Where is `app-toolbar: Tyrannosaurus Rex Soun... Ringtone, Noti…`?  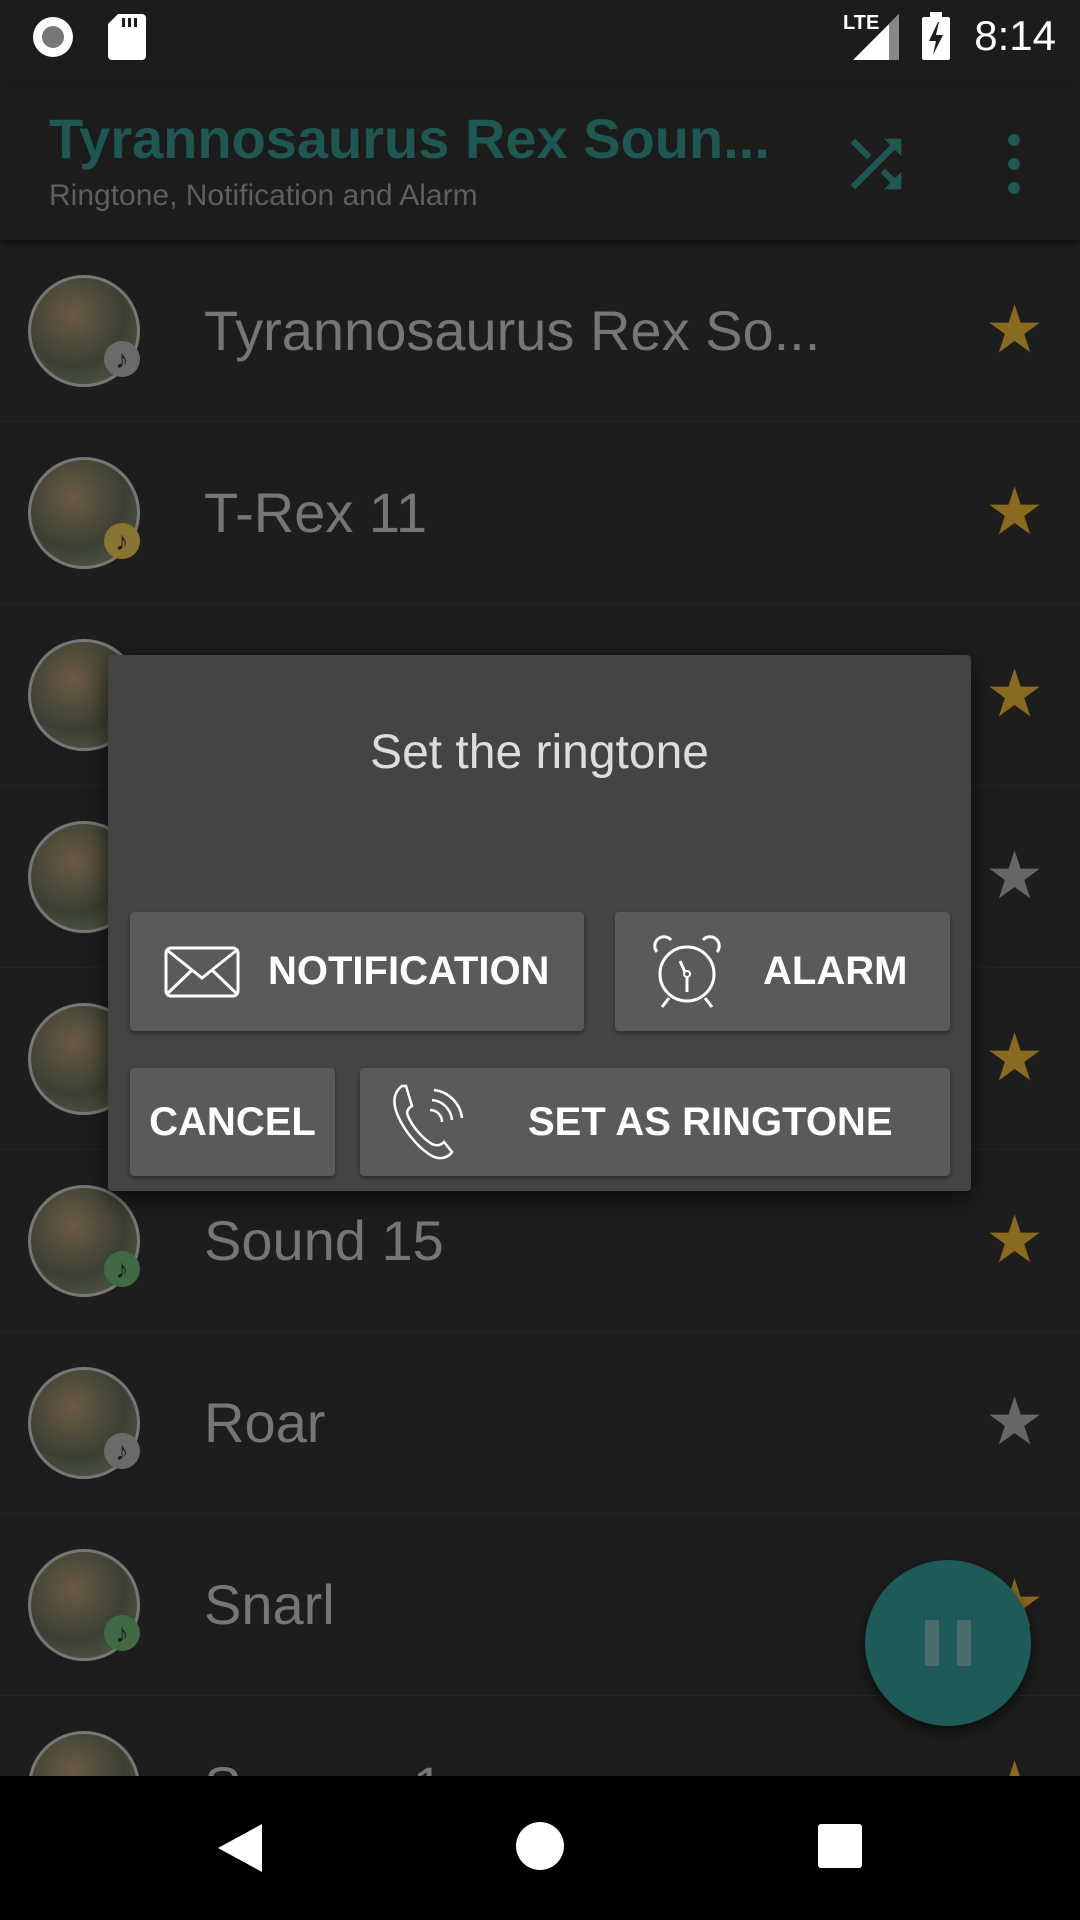 app-toolbar: Tyrannosaurus Rex Soun... Ringtone, Noti… is located at coordinates (540, 163).